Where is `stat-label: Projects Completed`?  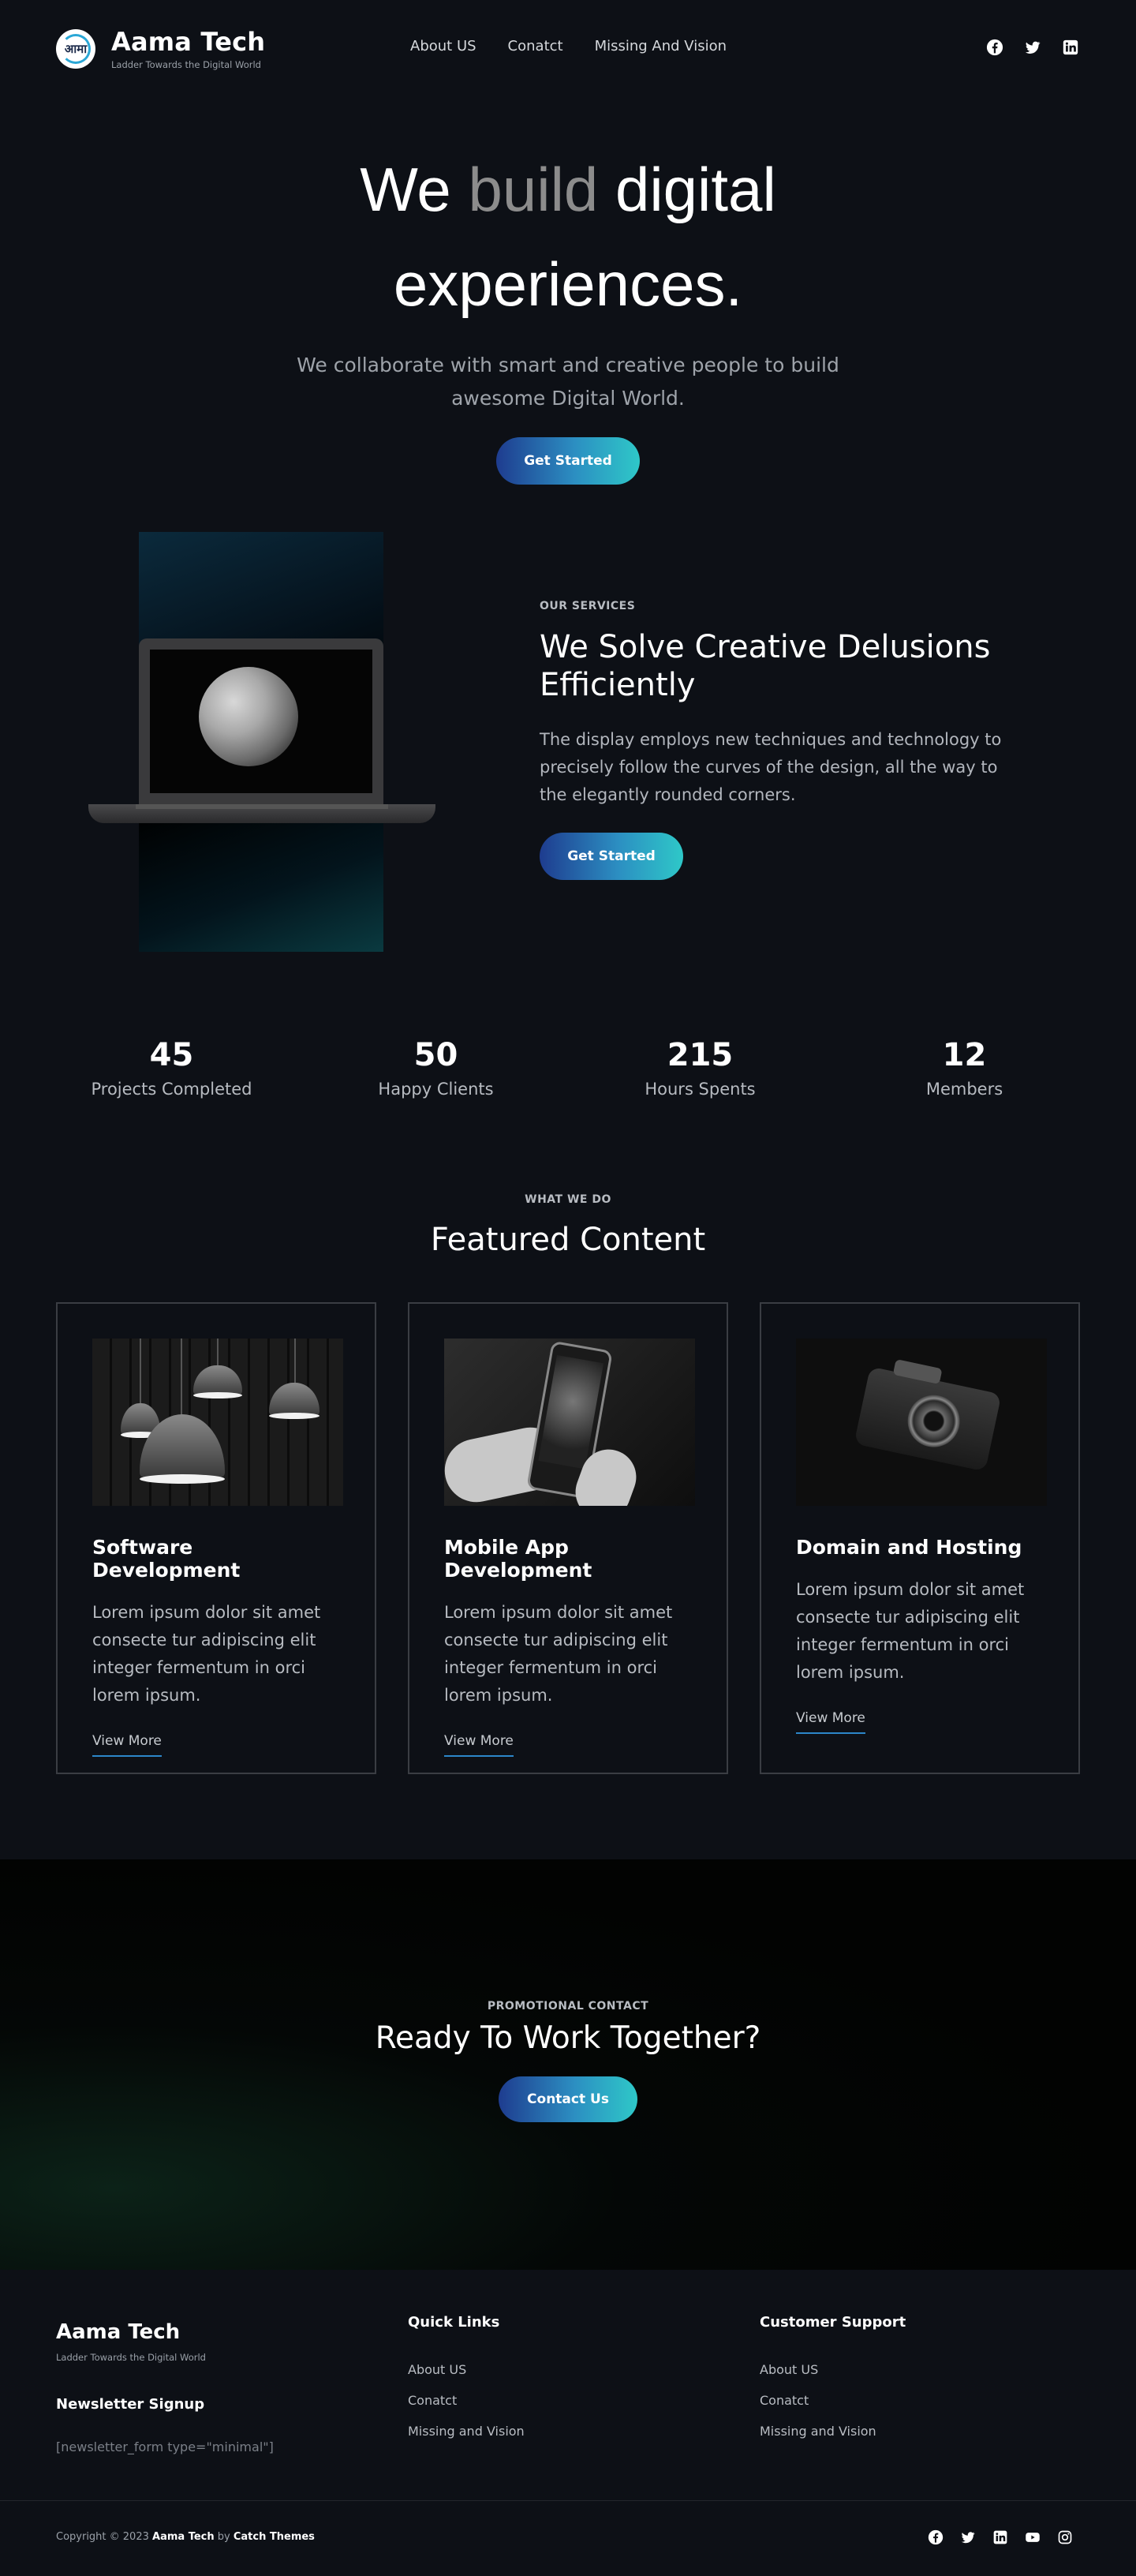 stat-label: Projects Completed is located at coordinates (171, 1089).